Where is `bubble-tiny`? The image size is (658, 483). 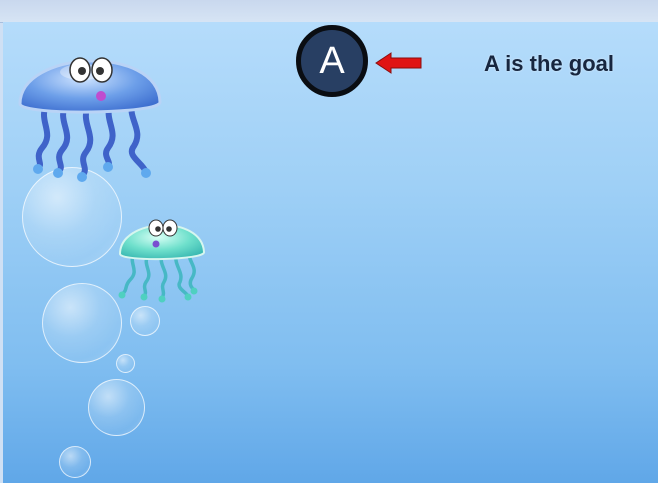
bubble-tiny is located at coordinates (125, 363).